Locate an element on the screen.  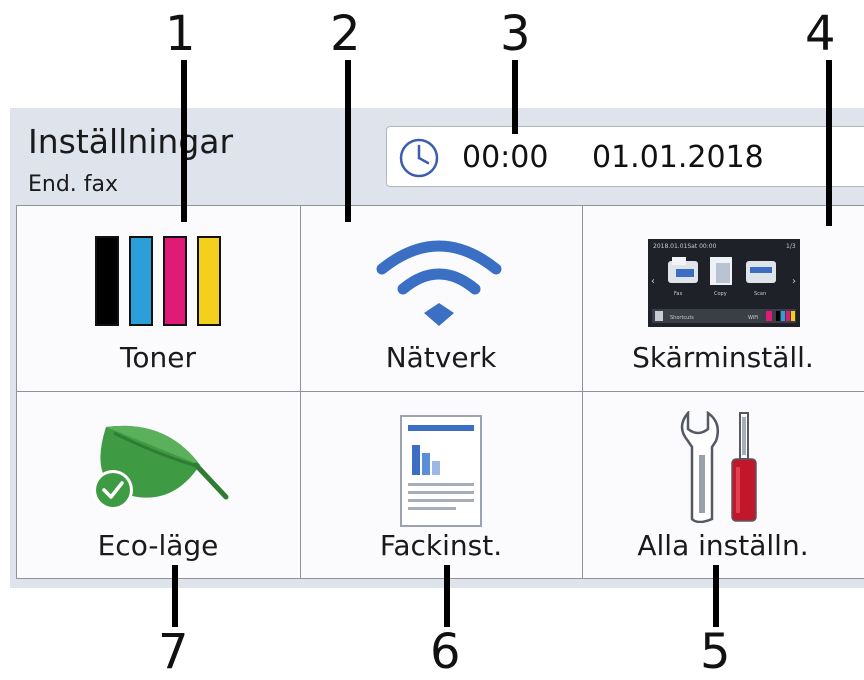
callout-6: 6 is located at coordinates (445, 652).